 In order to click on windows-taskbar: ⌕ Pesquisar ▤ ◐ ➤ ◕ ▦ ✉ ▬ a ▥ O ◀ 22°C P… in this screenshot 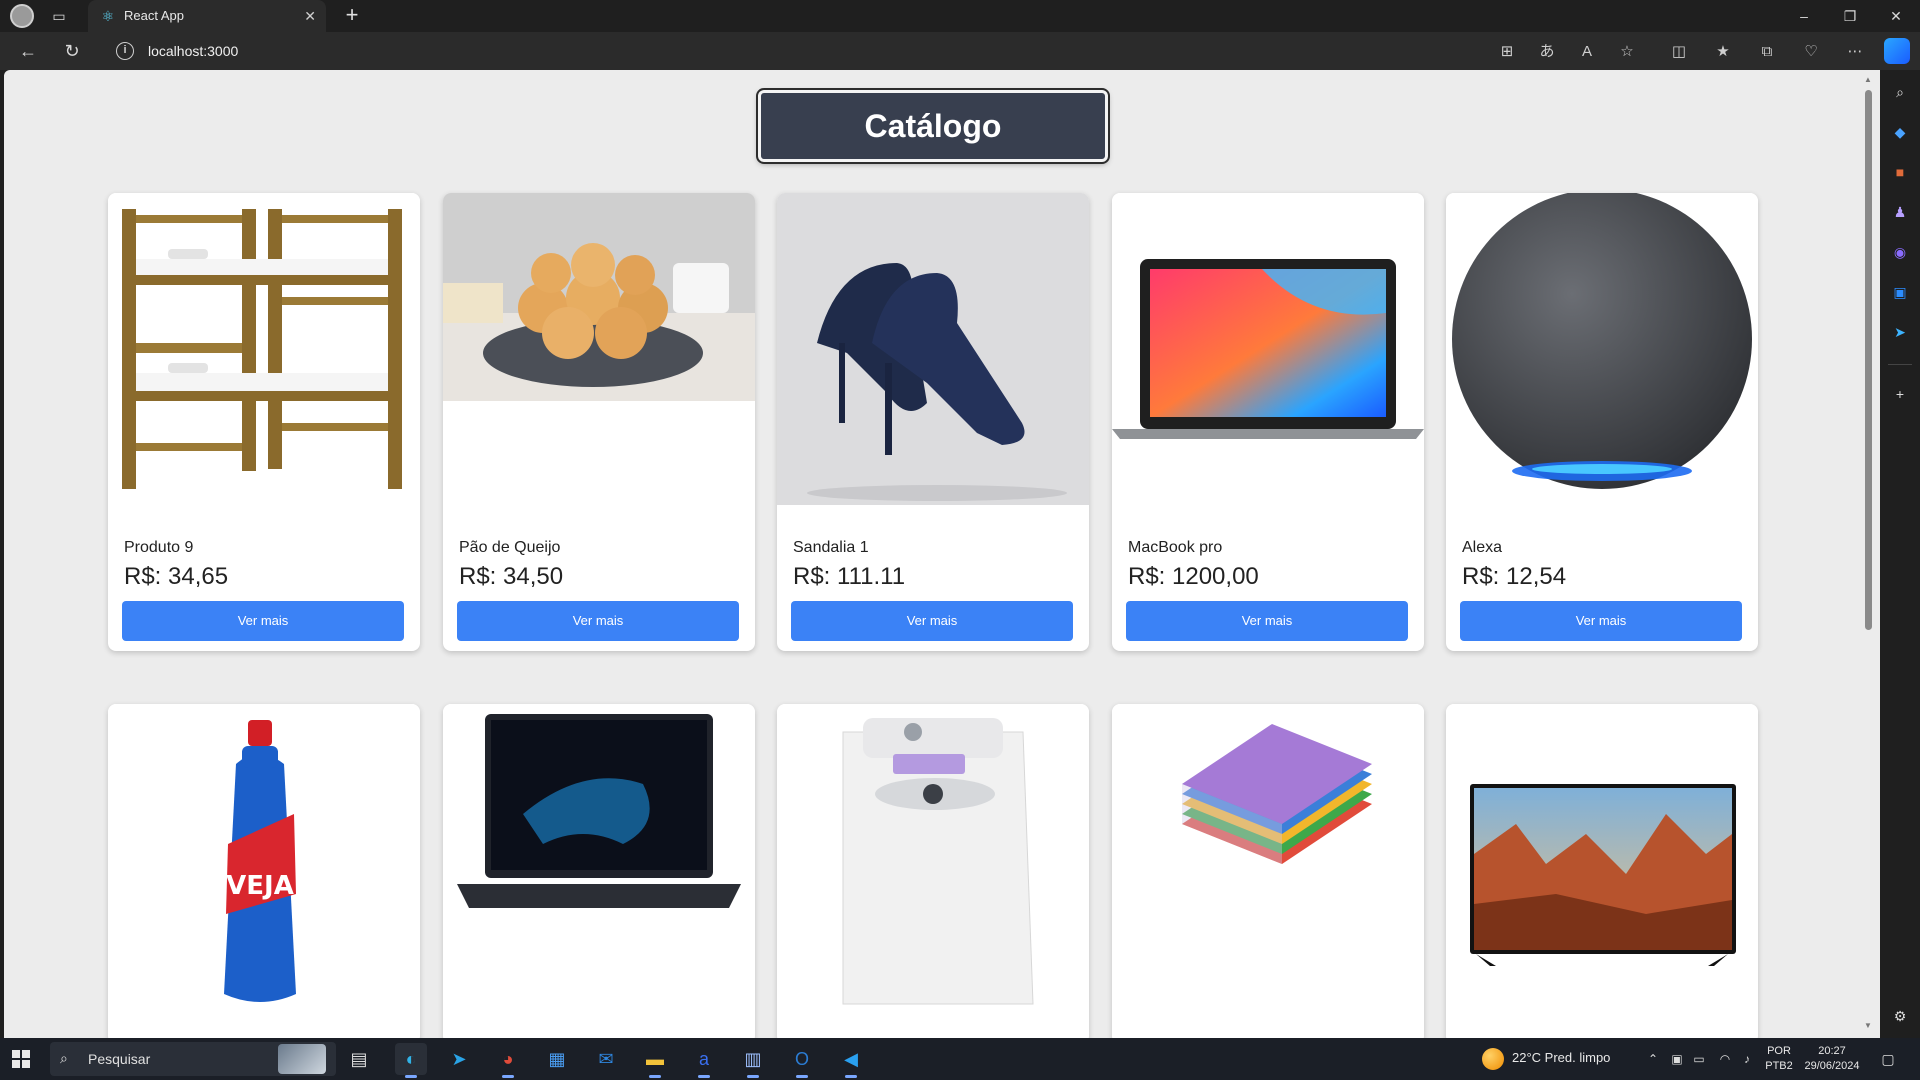, I will do `click(960, 1059)`.